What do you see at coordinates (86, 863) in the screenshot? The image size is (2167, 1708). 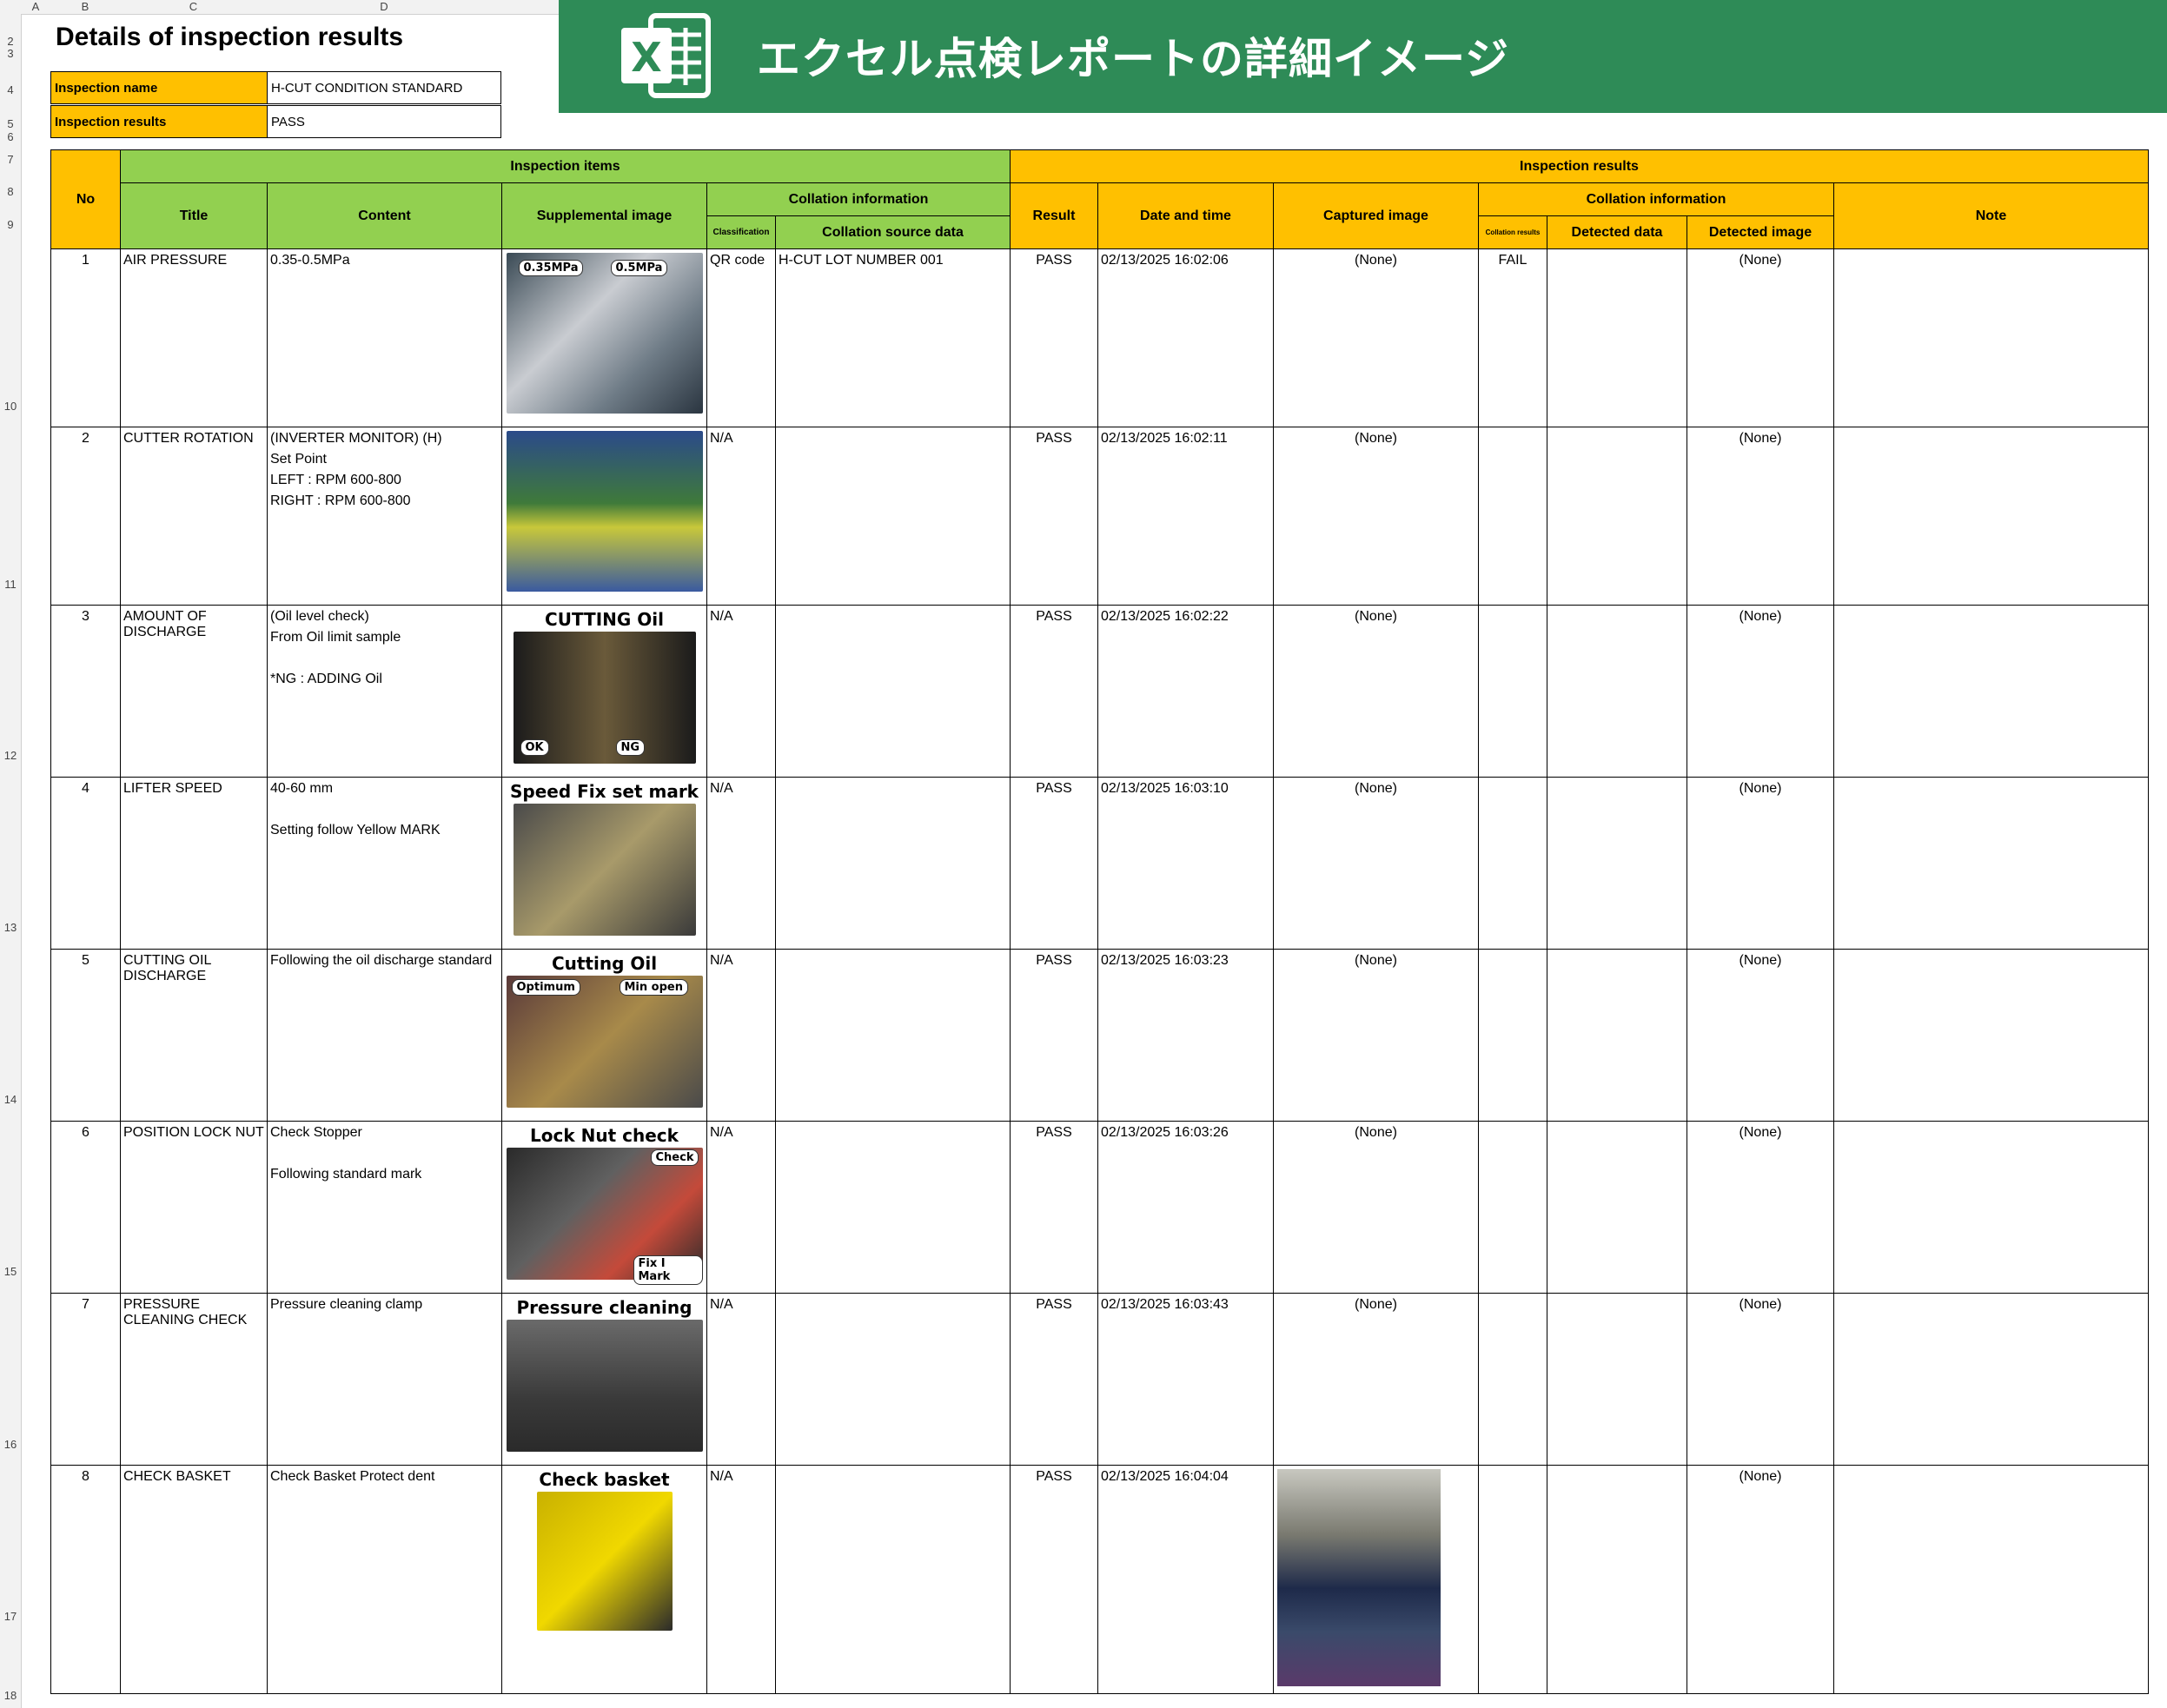 I see `row-no: 4` at bounding box center [86, 863].